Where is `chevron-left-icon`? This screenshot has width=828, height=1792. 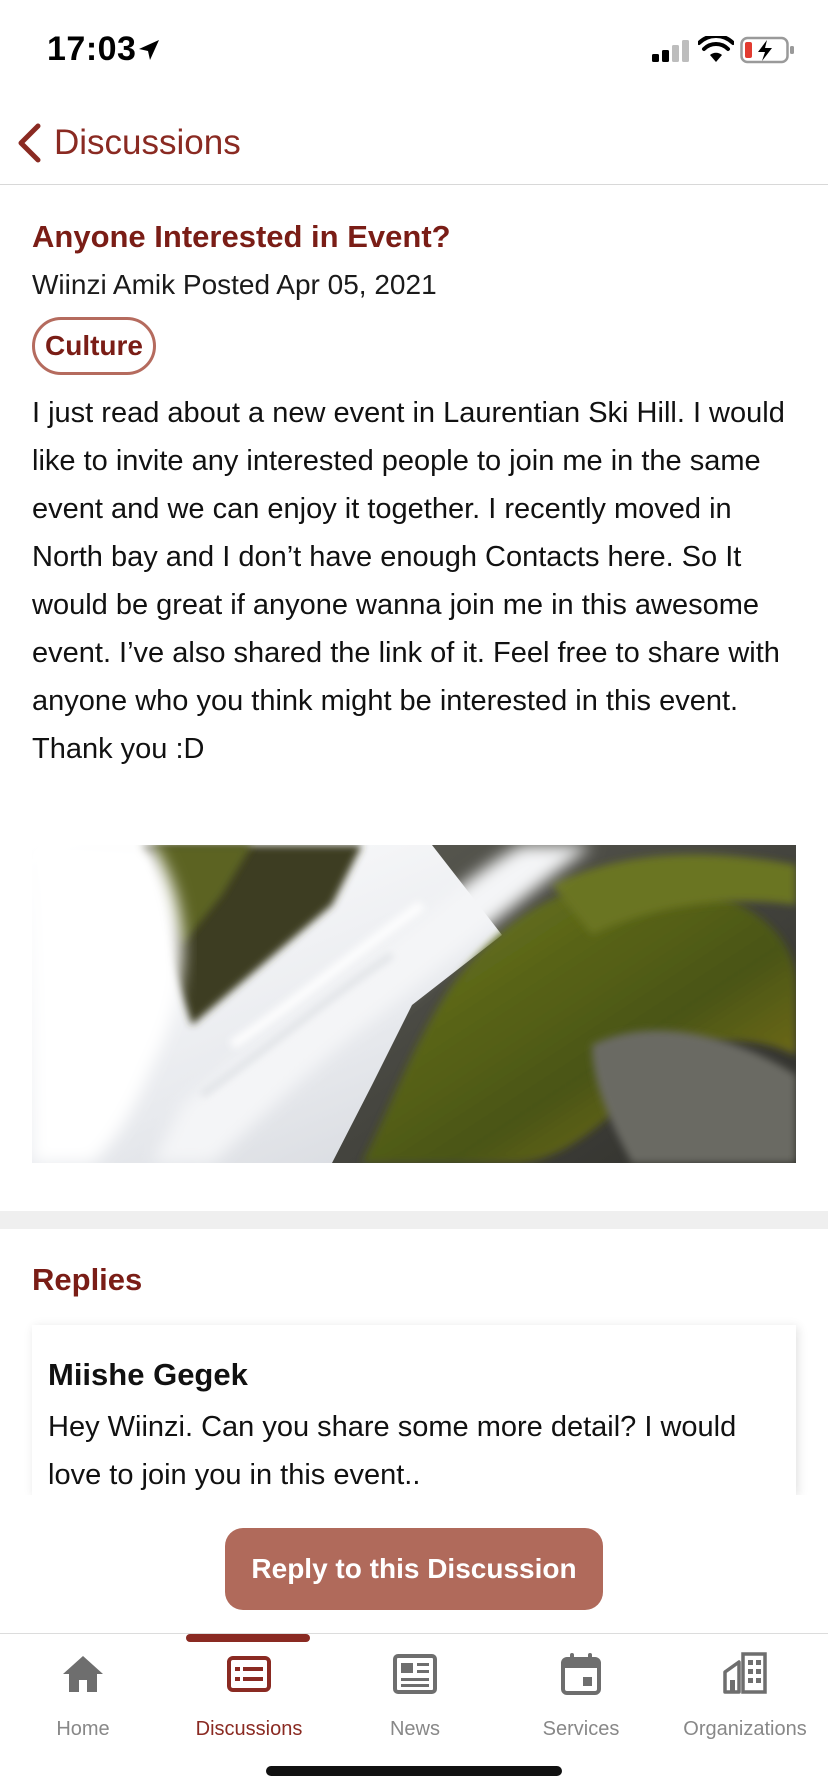 chevron-left-icon is located at coordinates (29, 143).